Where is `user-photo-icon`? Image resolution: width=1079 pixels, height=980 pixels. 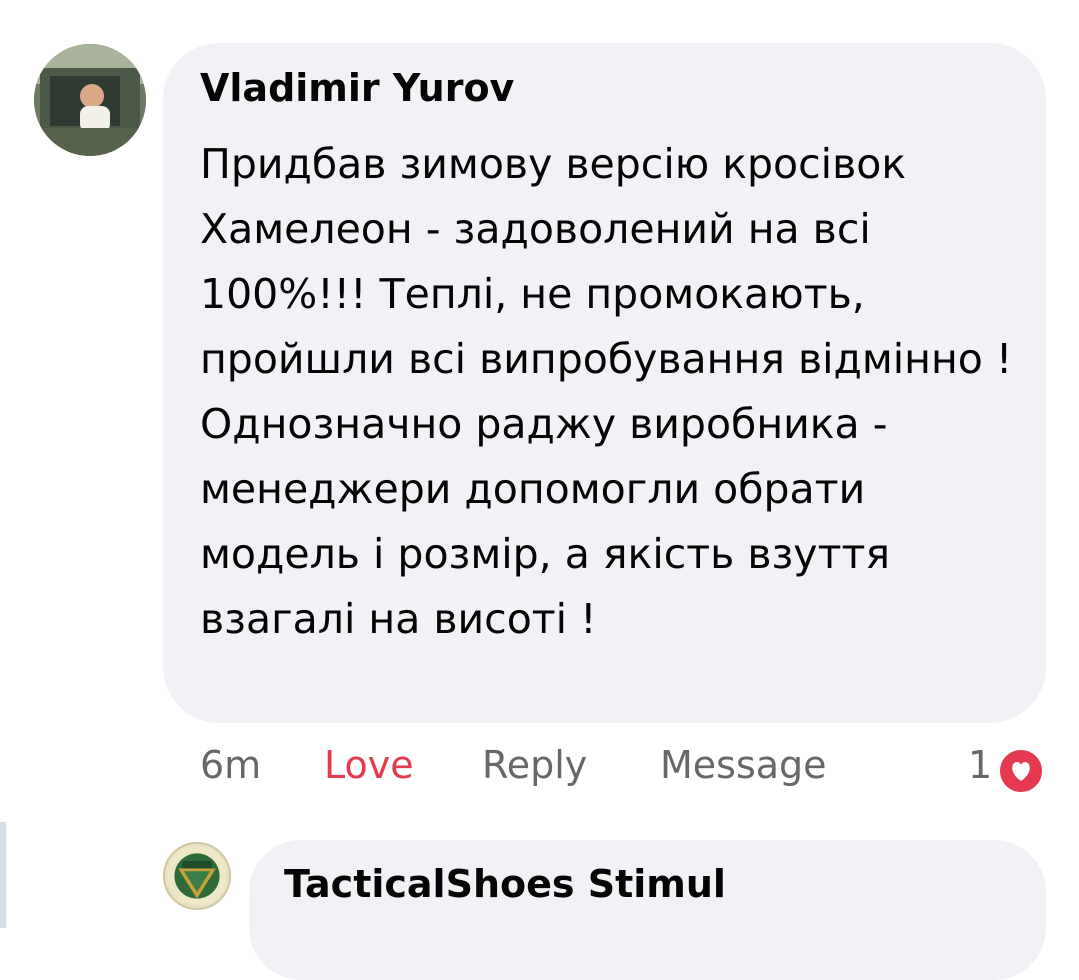
user-photo-icon is located at coordinates (90, 100).